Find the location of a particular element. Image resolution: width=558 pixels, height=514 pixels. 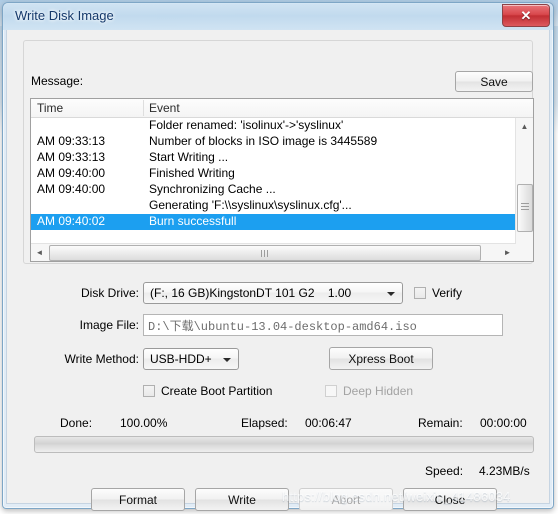

chevron-up-icon: ▲ is located at coordinates (524, 126).